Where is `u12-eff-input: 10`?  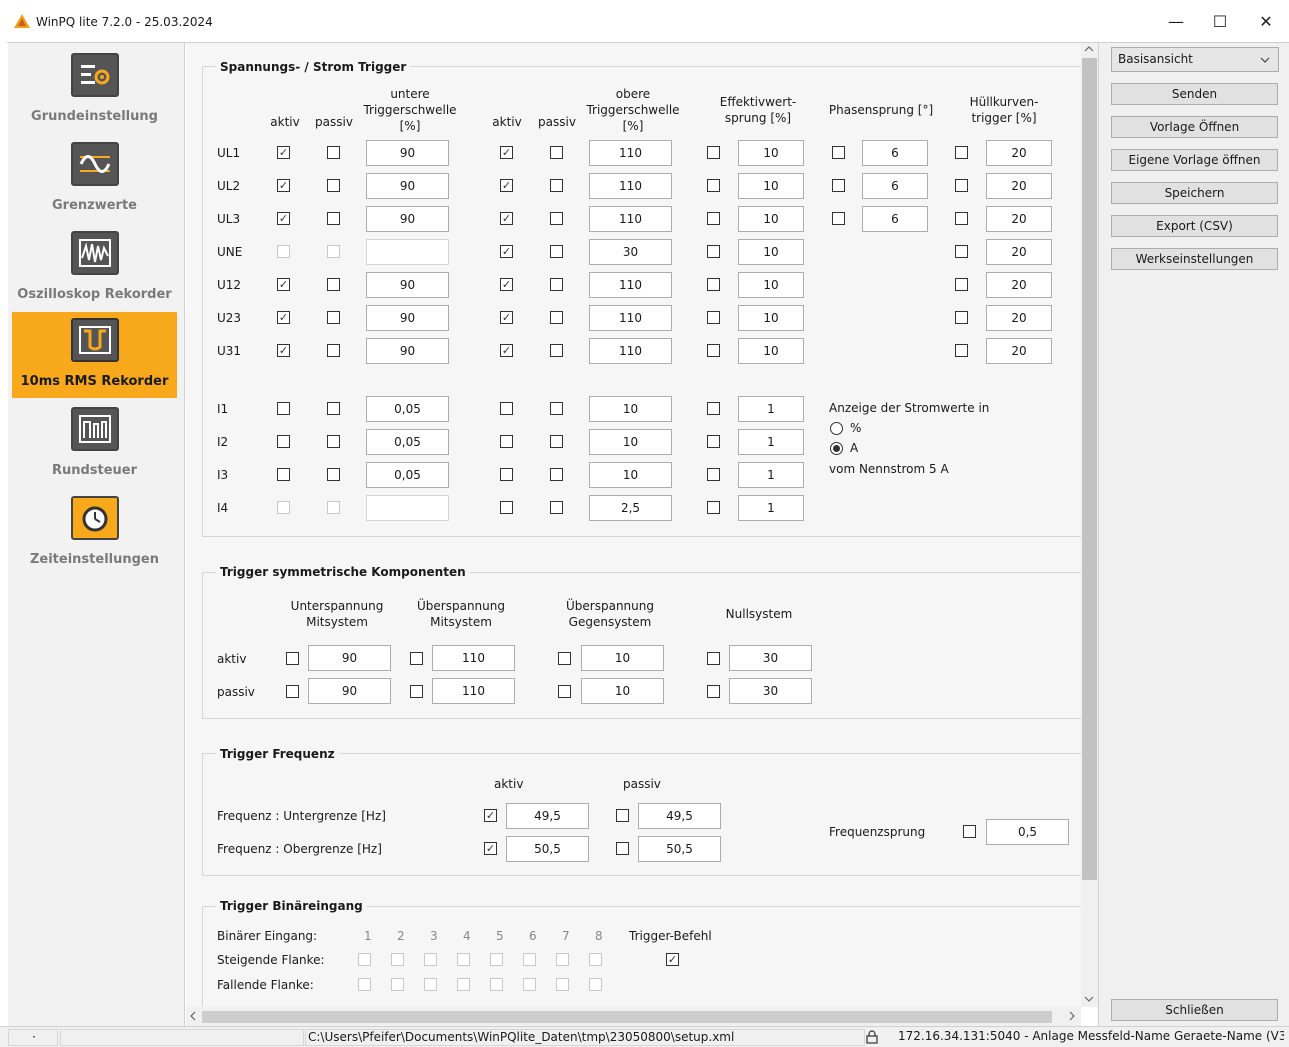 u12-eff-input: 10 is located at coordinates (771, 285).